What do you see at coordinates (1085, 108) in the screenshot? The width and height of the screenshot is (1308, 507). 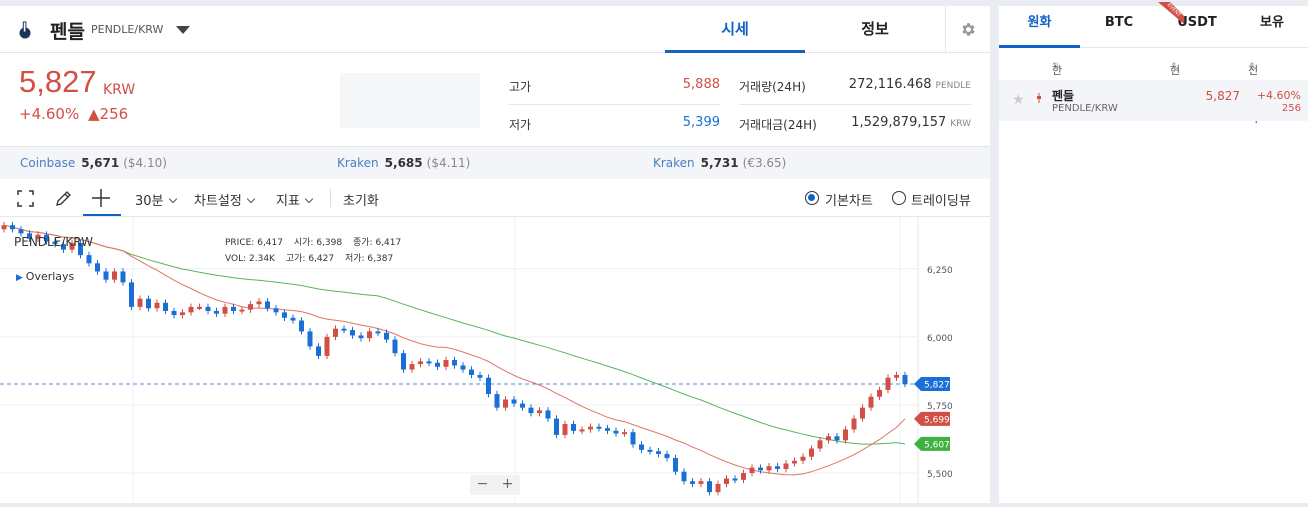 I see `row-coin-pair: PENDLE/KRW` at bounding box center [1085, 108].